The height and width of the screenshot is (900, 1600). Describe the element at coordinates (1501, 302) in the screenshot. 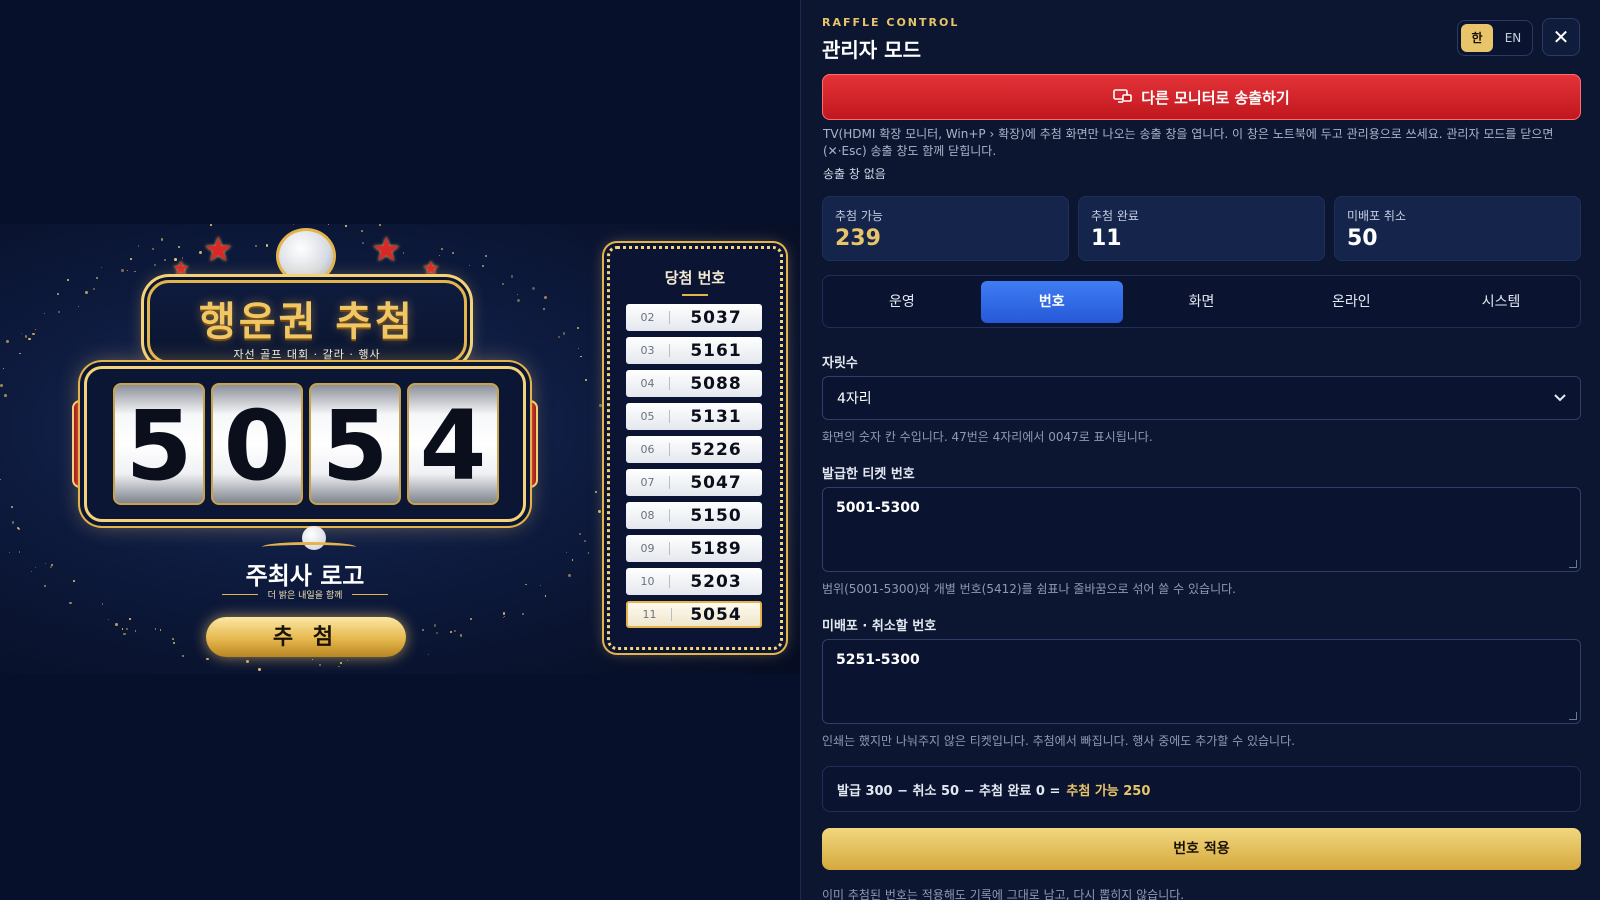

I see `tab-system: 시스템` at that location.